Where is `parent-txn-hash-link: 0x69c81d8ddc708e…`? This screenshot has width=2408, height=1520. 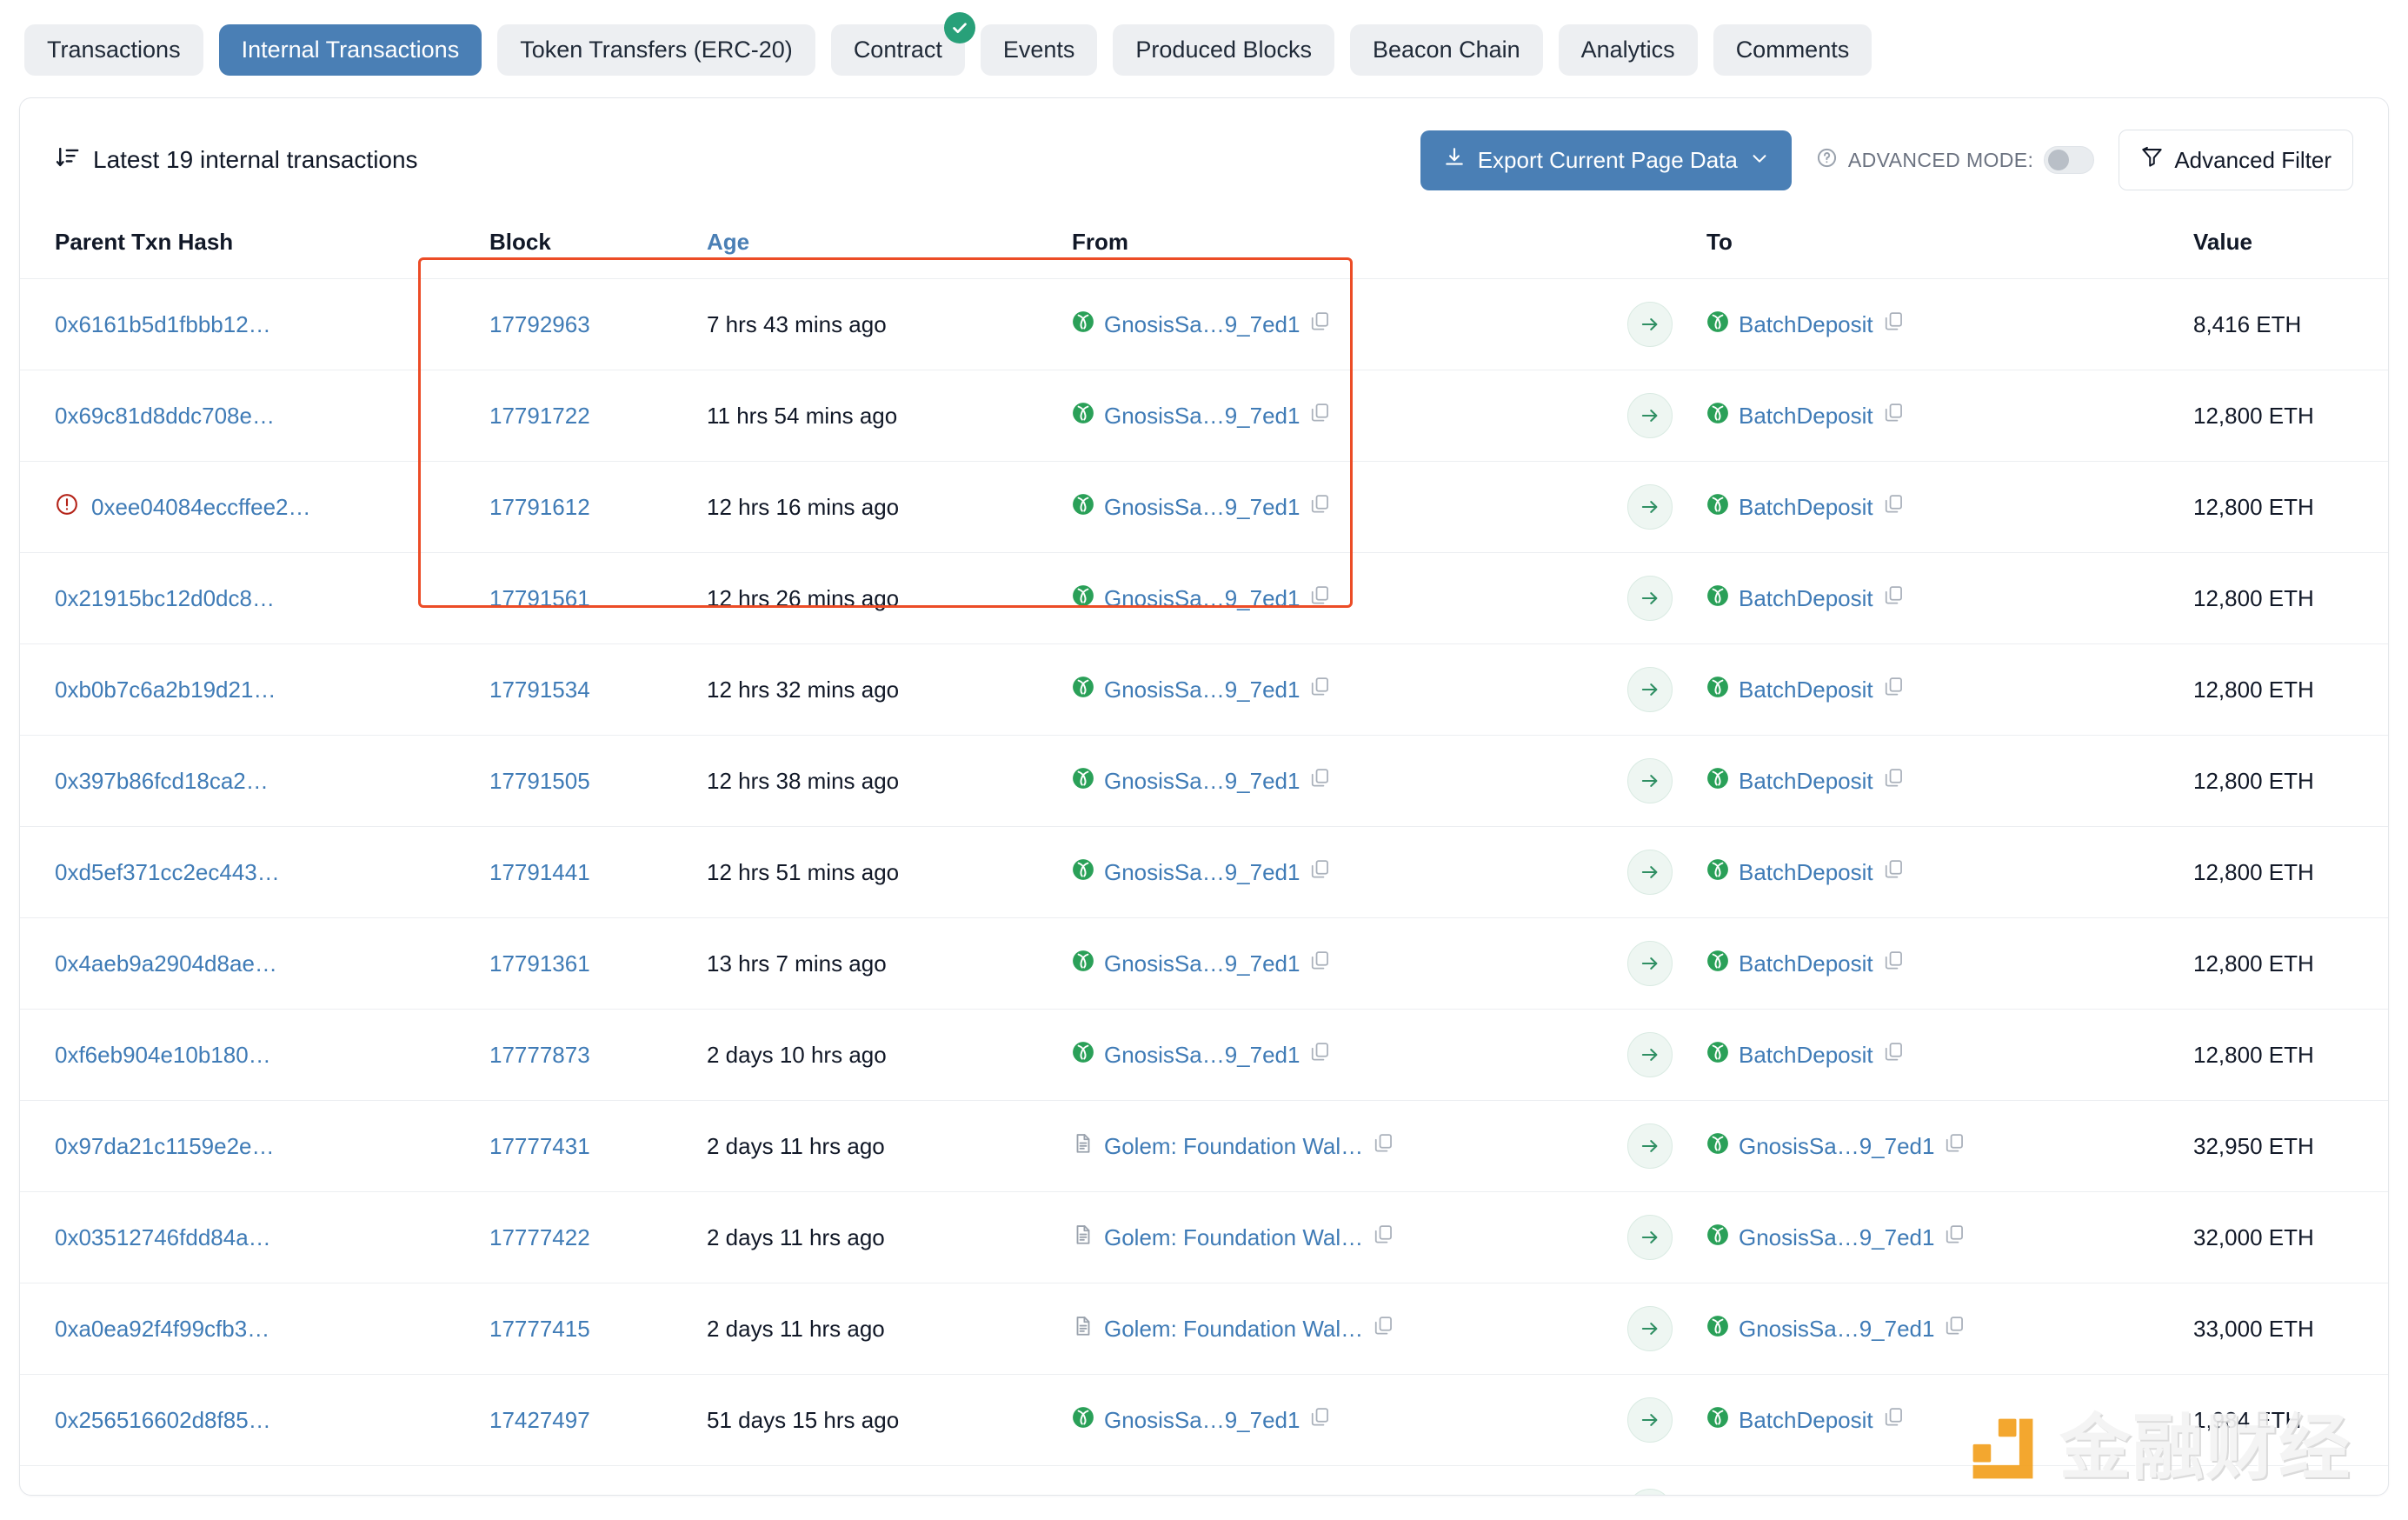 parent-txn-hash-link: 0x69c81d8ddc708e… is located at coordinates (165, 416).